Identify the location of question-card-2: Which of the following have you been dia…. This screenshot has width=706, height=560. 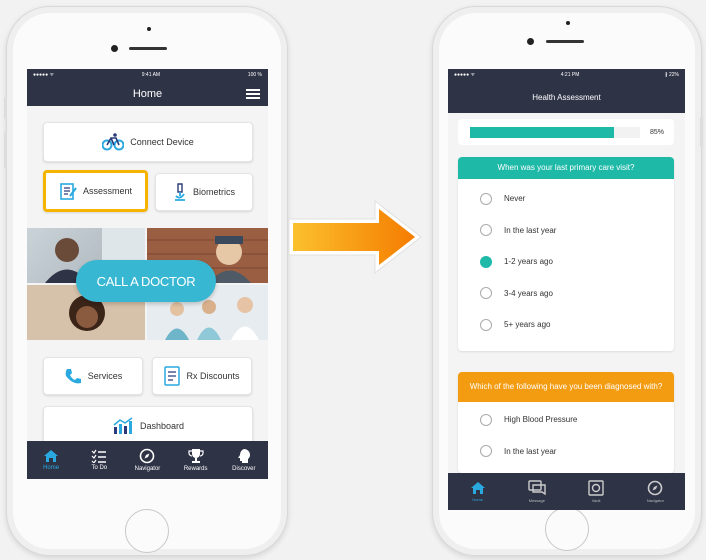
(566, 422).